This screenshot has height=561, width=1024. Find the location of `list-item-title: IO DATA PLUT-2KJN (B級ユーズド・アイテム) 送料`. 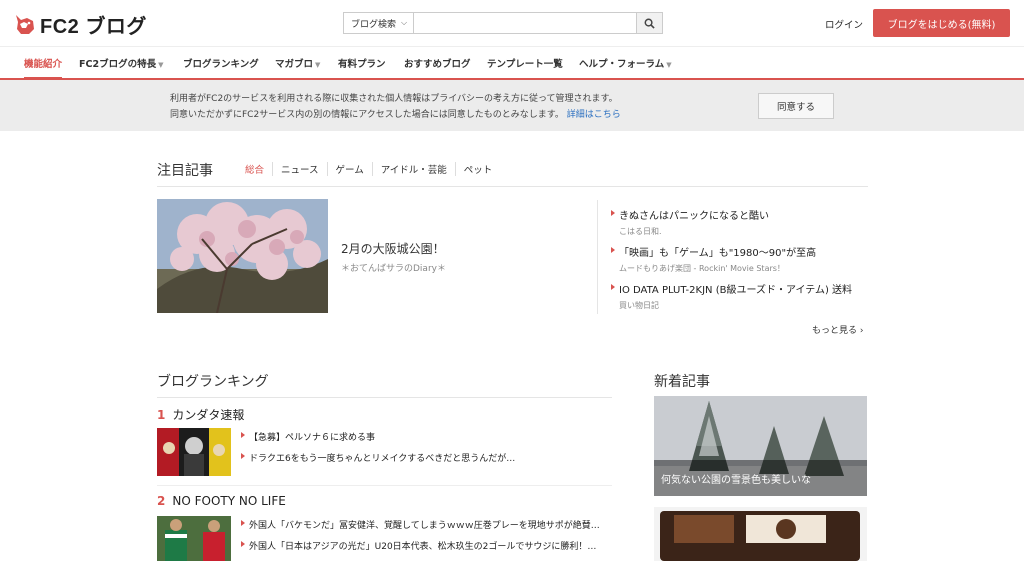

list-item-title: IO DATA PLUT-2KJN (B級ユーズド・アイテム) 送料 is located at coordinates (736, 290).